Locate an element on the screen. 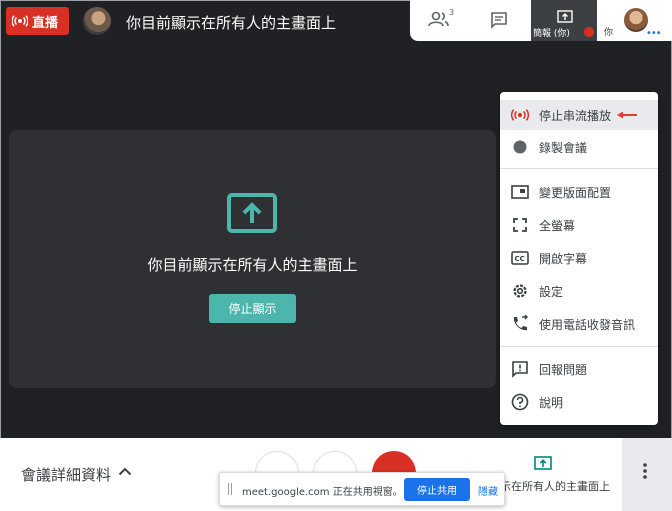 The height and width of the screenshot is (511, 672). menu-item-phone-audio: 使用電話收發音訊 is located at coordinates (579, 324).